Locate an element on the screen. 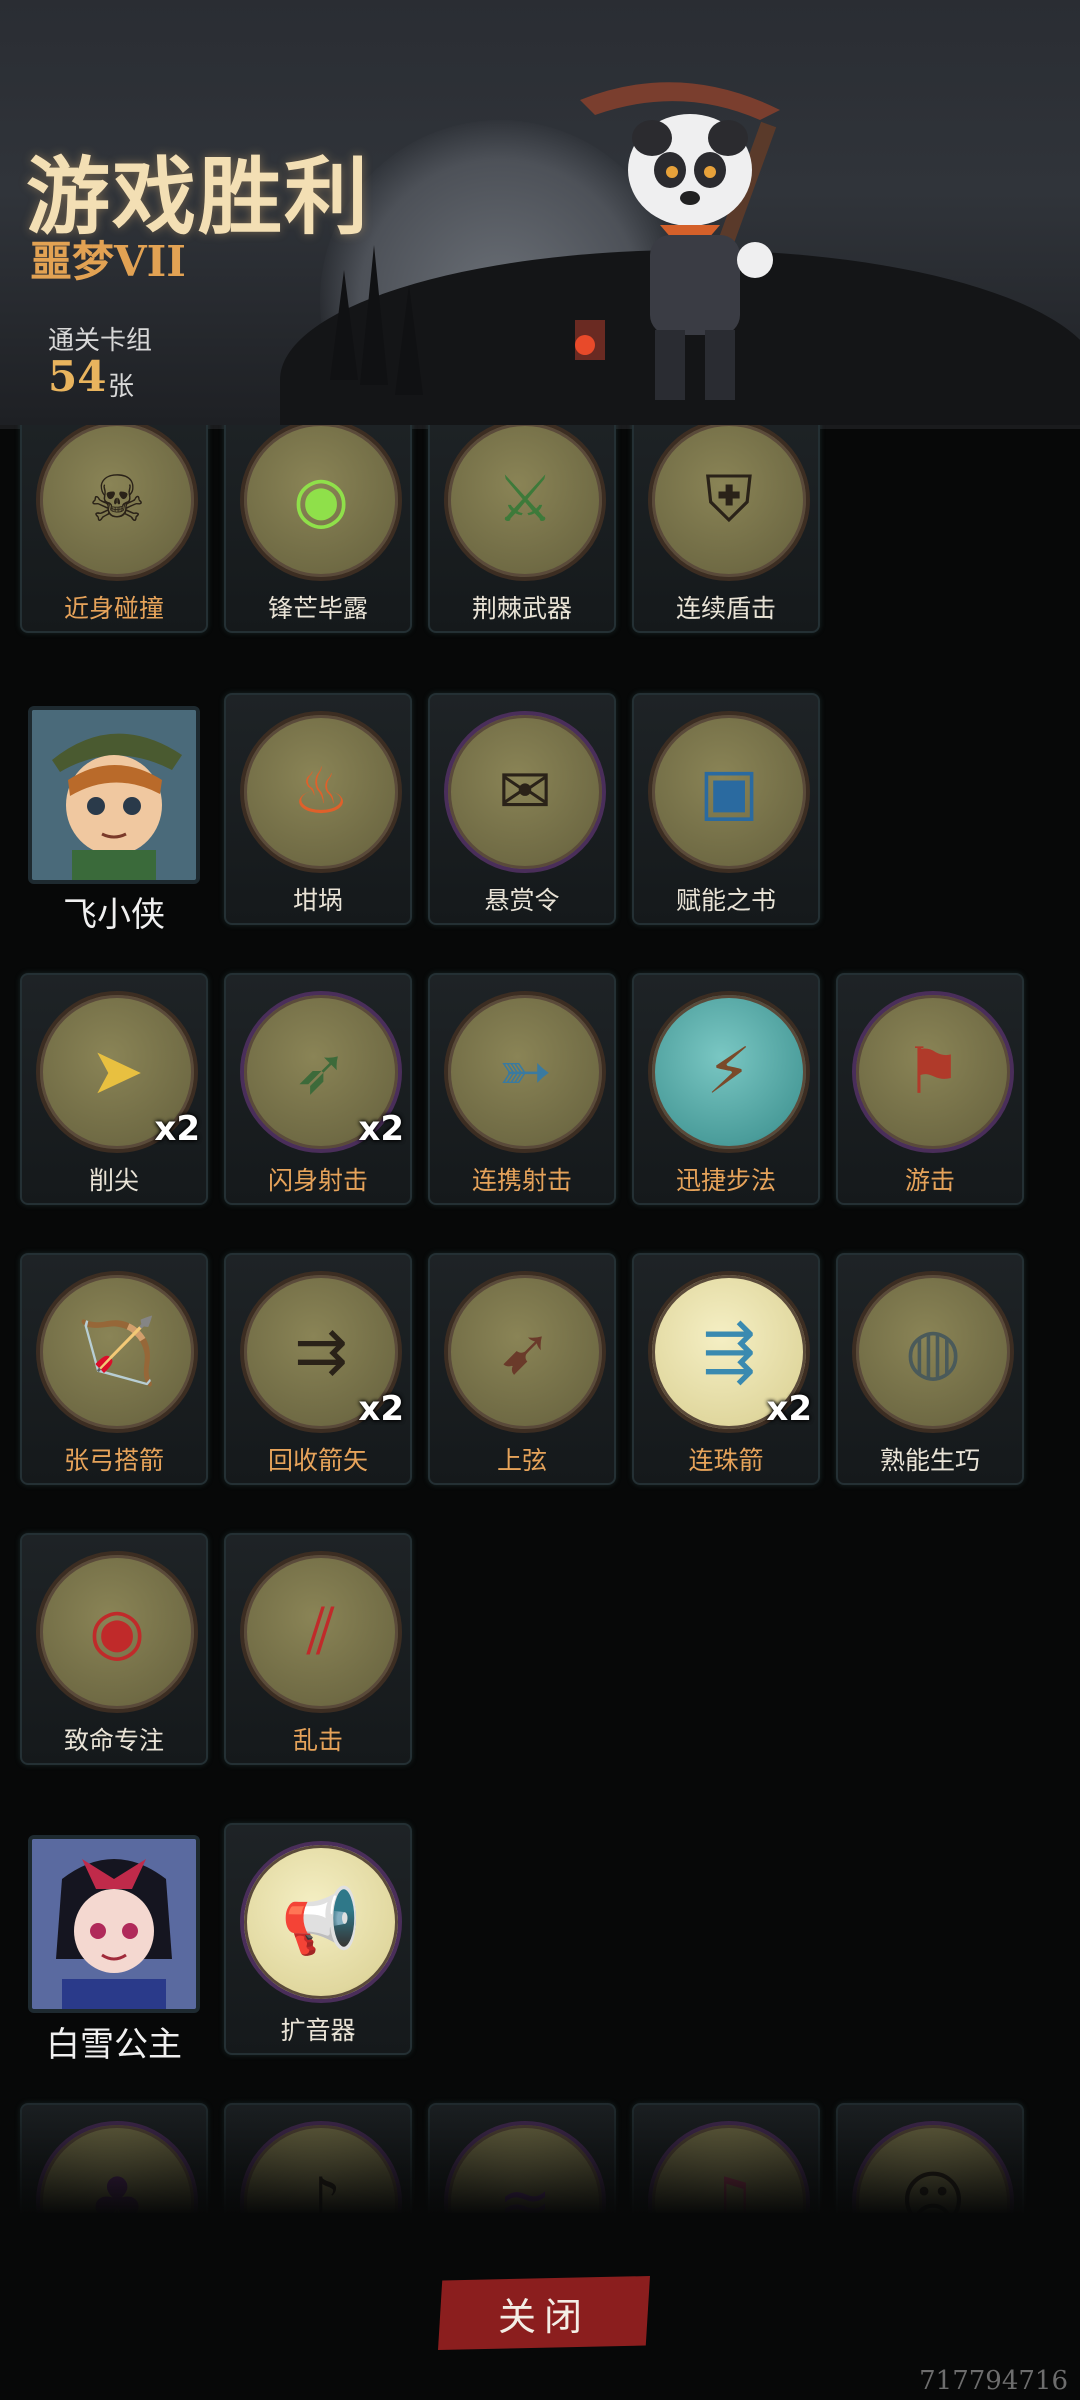 The image size is (1080, 2400). crossed-bow-arrow-icon: ➹ is located at coordinates (525, 1352).